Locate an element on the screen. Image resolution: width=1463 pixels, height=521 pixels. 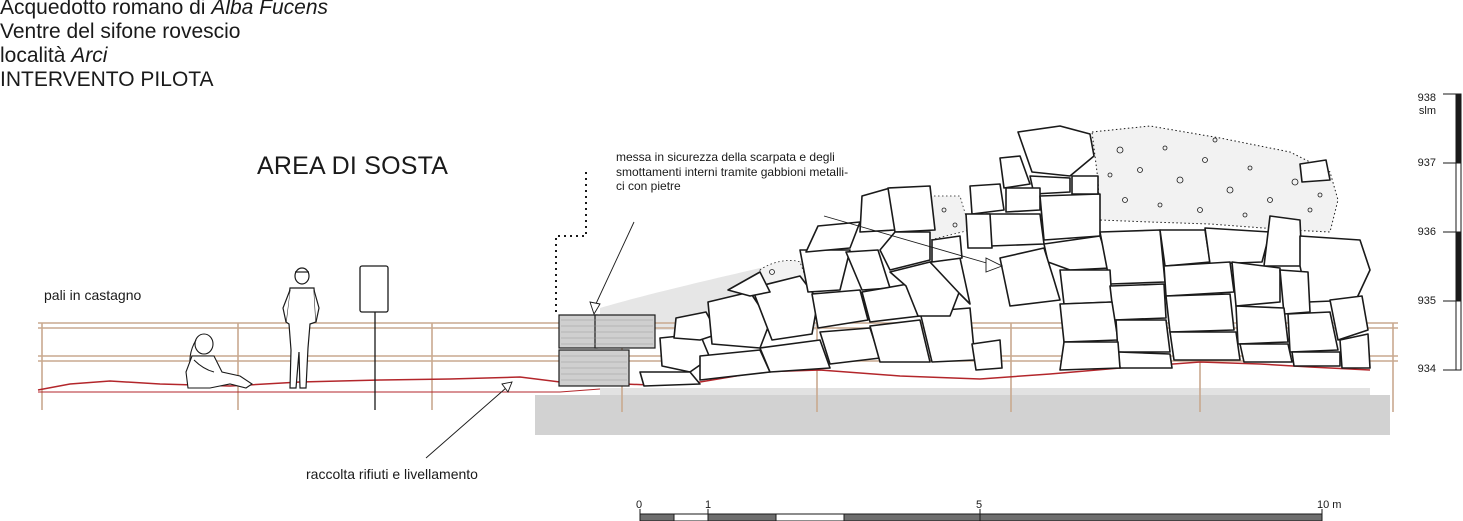
scale-label-10m: 10 m is located at coordinates (1329, 505).